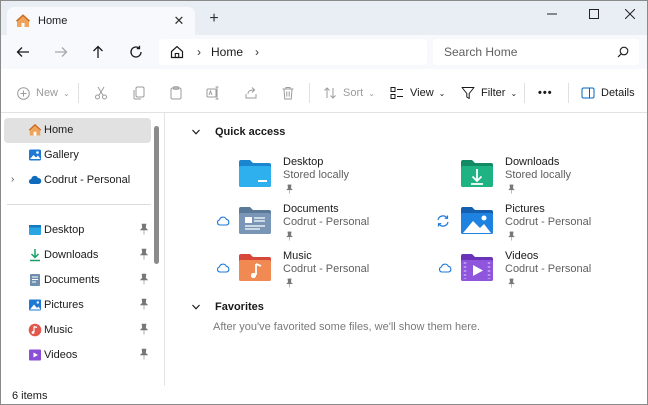 This screenshot has width=648, height=405. What do you see at coordinates (522, 256) in the screenshot?
I see `item-name: Videos` at bounding box center [522, 256].